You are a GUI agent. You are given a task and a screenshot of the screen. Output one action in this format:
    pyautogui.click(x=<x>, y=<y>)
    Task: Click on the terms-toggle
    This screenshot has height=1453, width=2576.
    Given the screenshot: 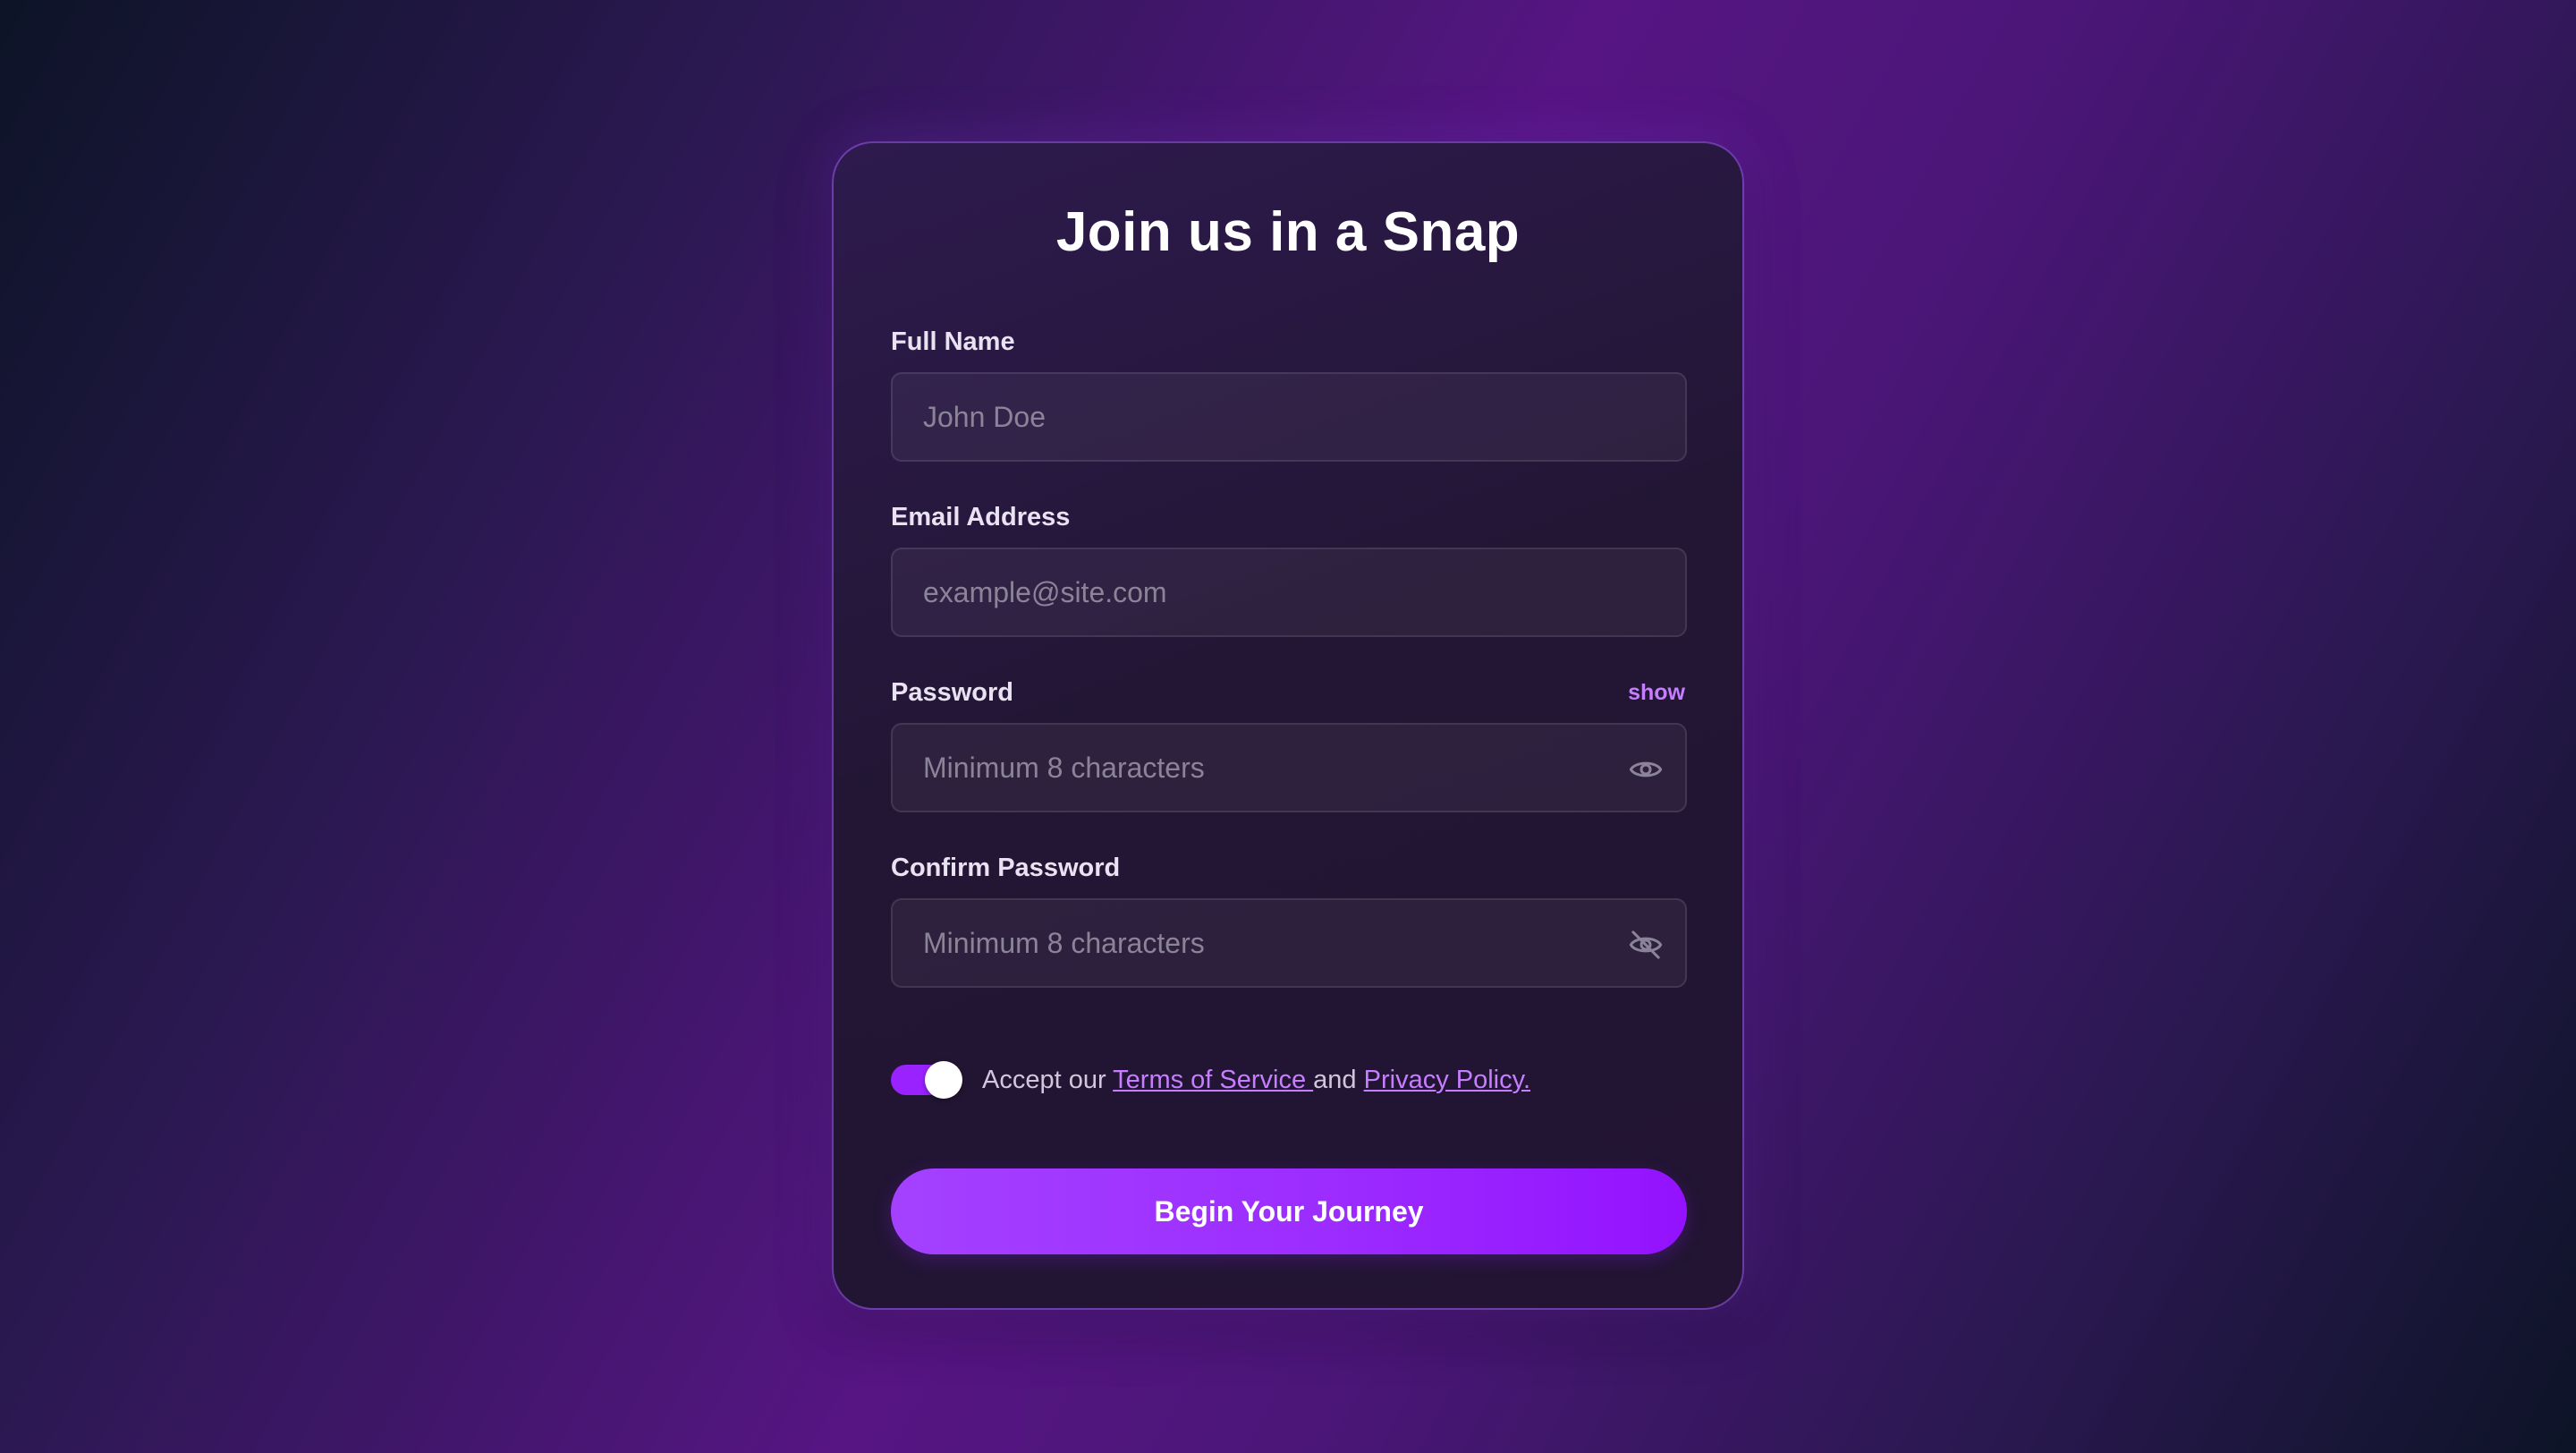 What is the action you would take?
    pyautogui.click(x=926, y=1080)
    